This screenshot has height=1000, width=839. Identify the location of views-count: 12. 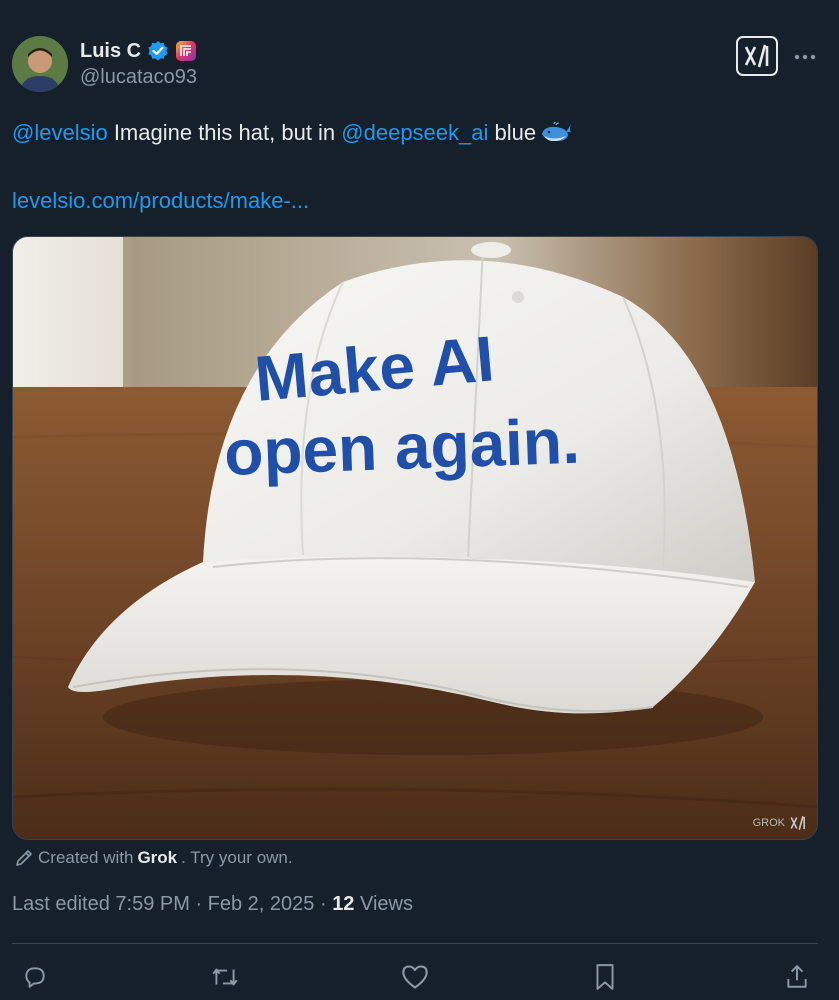
(343, 904).